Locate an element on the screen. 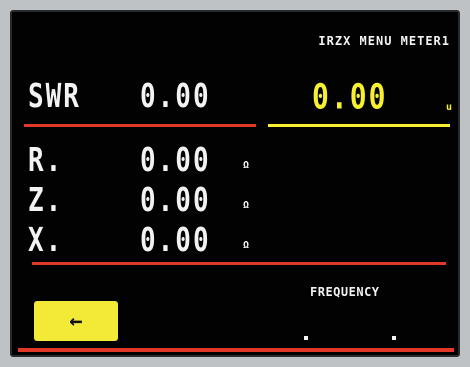 This screenshot has height=367, width=470. frequency-label: FREQUENCY is located at coordinates (345, 292).